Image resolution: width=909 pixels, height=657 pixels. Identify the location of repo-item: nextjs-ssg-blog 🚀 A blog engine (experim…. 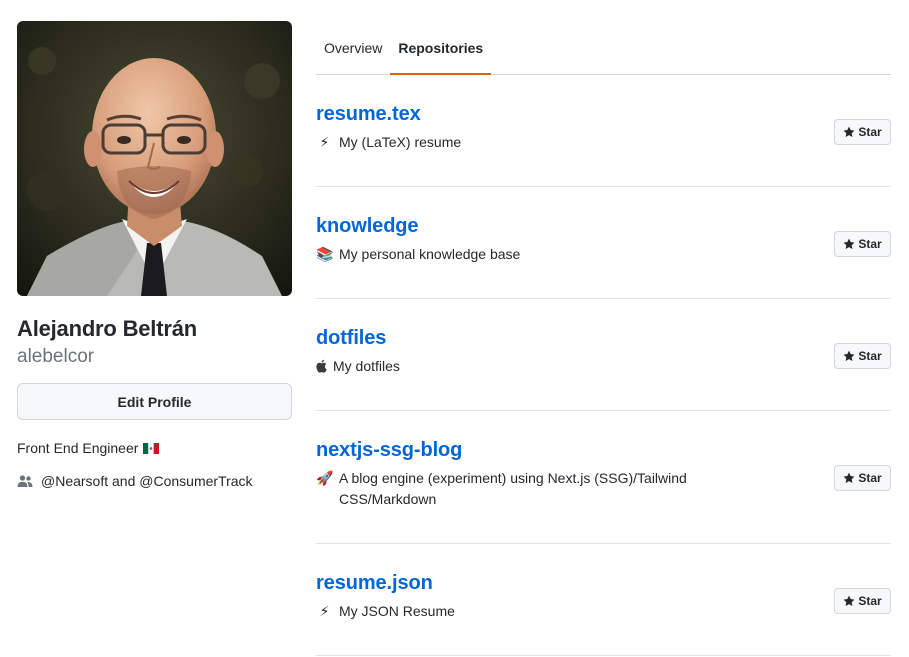
(603, 477).